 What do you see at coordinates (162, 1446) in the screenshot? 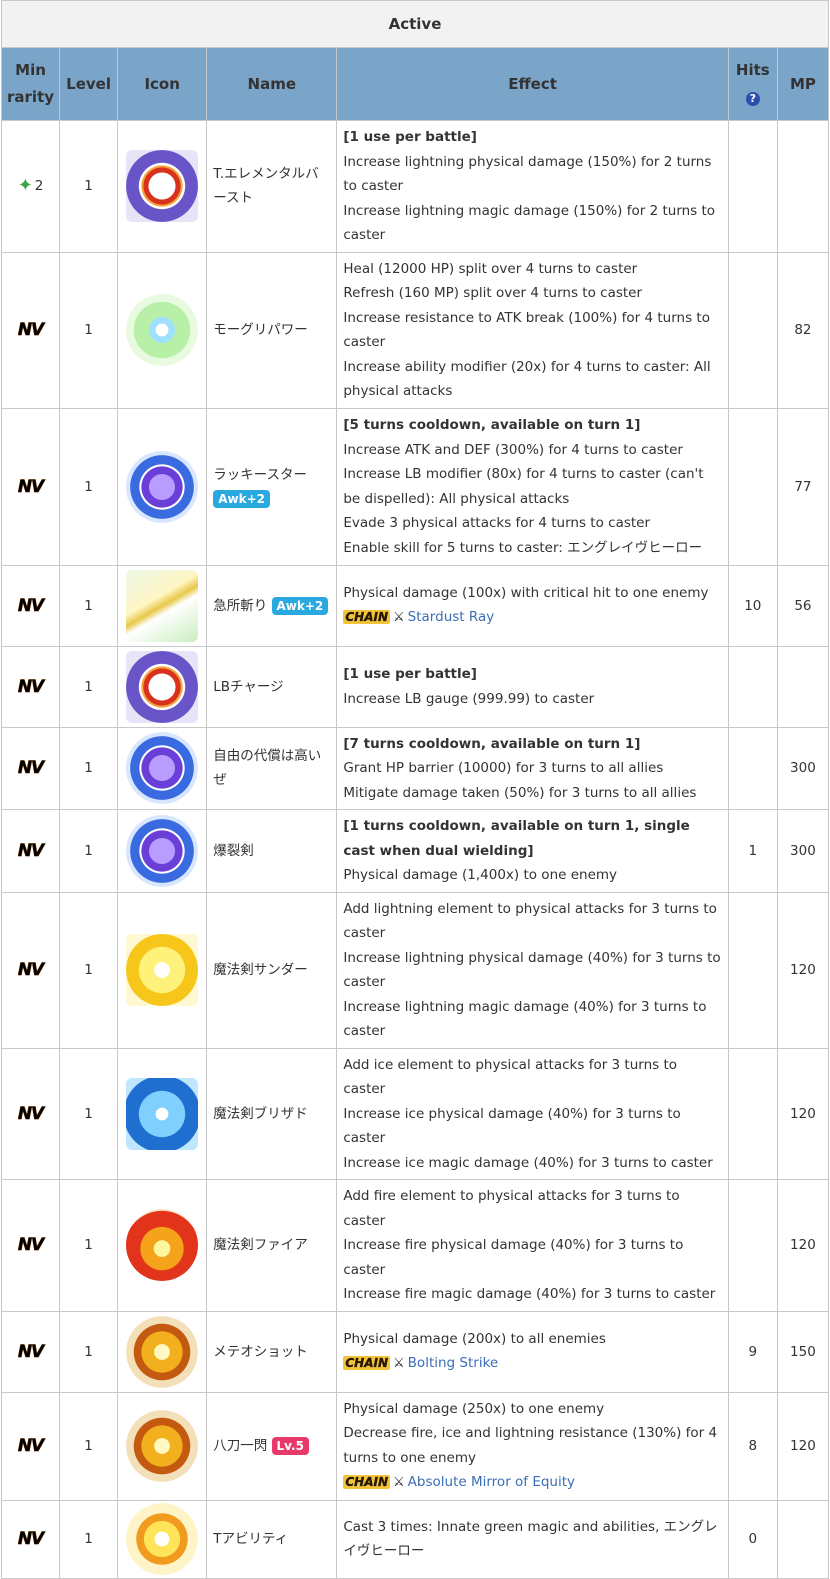
I see `burst-icon` at bounding box center [162, 1446].